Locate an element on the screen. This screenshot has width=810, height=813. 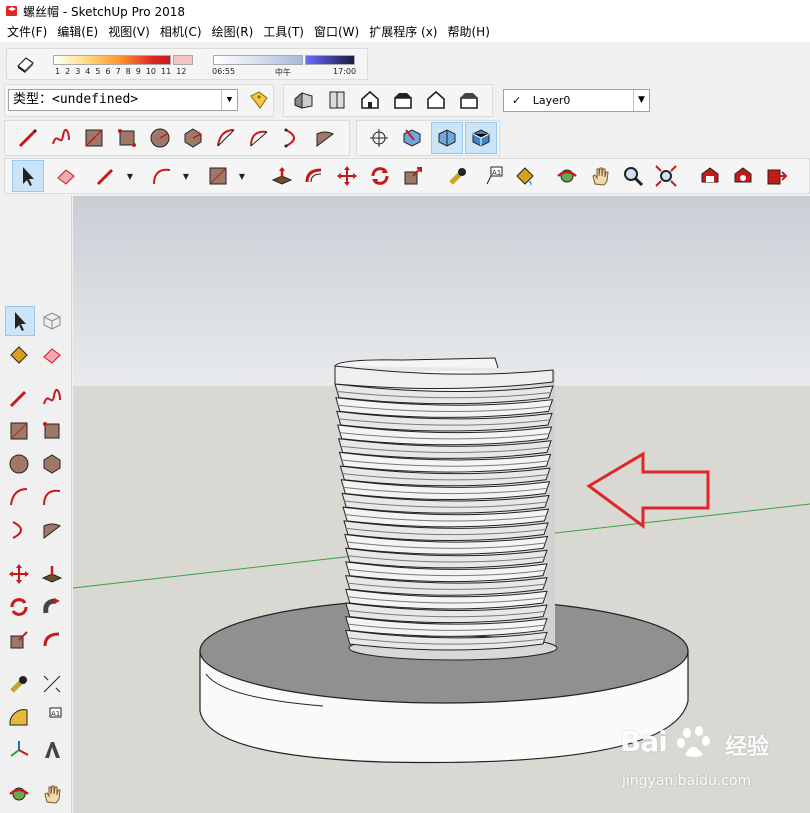
polygon-tool-button is located at coordinates (193, 138).